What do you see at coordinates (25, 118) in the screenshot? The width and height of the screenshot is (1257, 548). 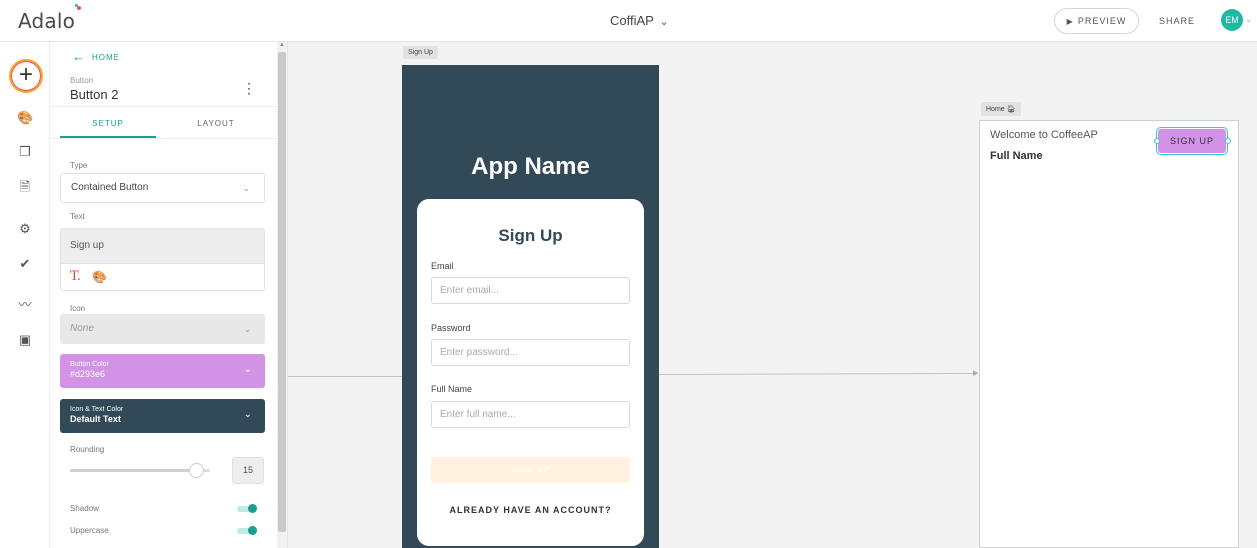 I see `palette-icon: 🎨` at bounding box center [25, 118].